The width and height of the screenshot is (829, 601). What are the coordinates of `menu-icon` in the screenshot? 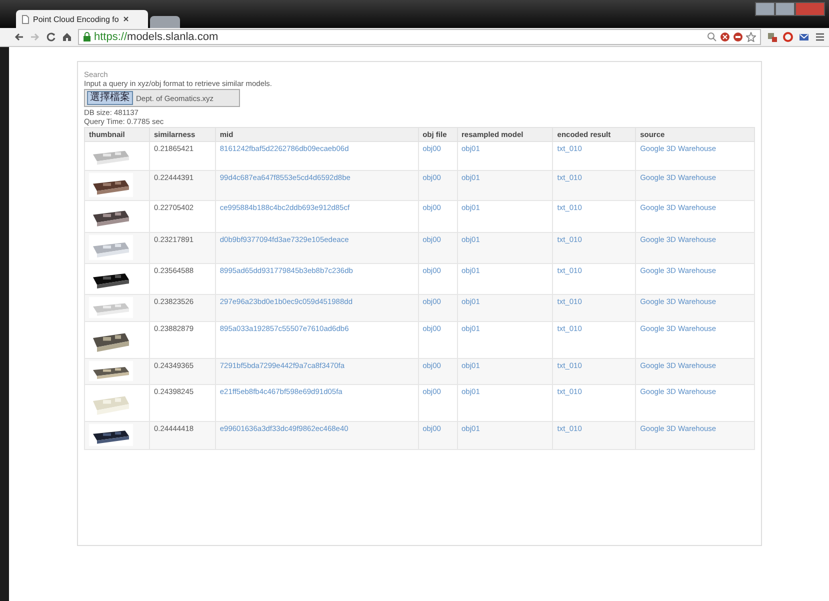 It's located at (820, 37).